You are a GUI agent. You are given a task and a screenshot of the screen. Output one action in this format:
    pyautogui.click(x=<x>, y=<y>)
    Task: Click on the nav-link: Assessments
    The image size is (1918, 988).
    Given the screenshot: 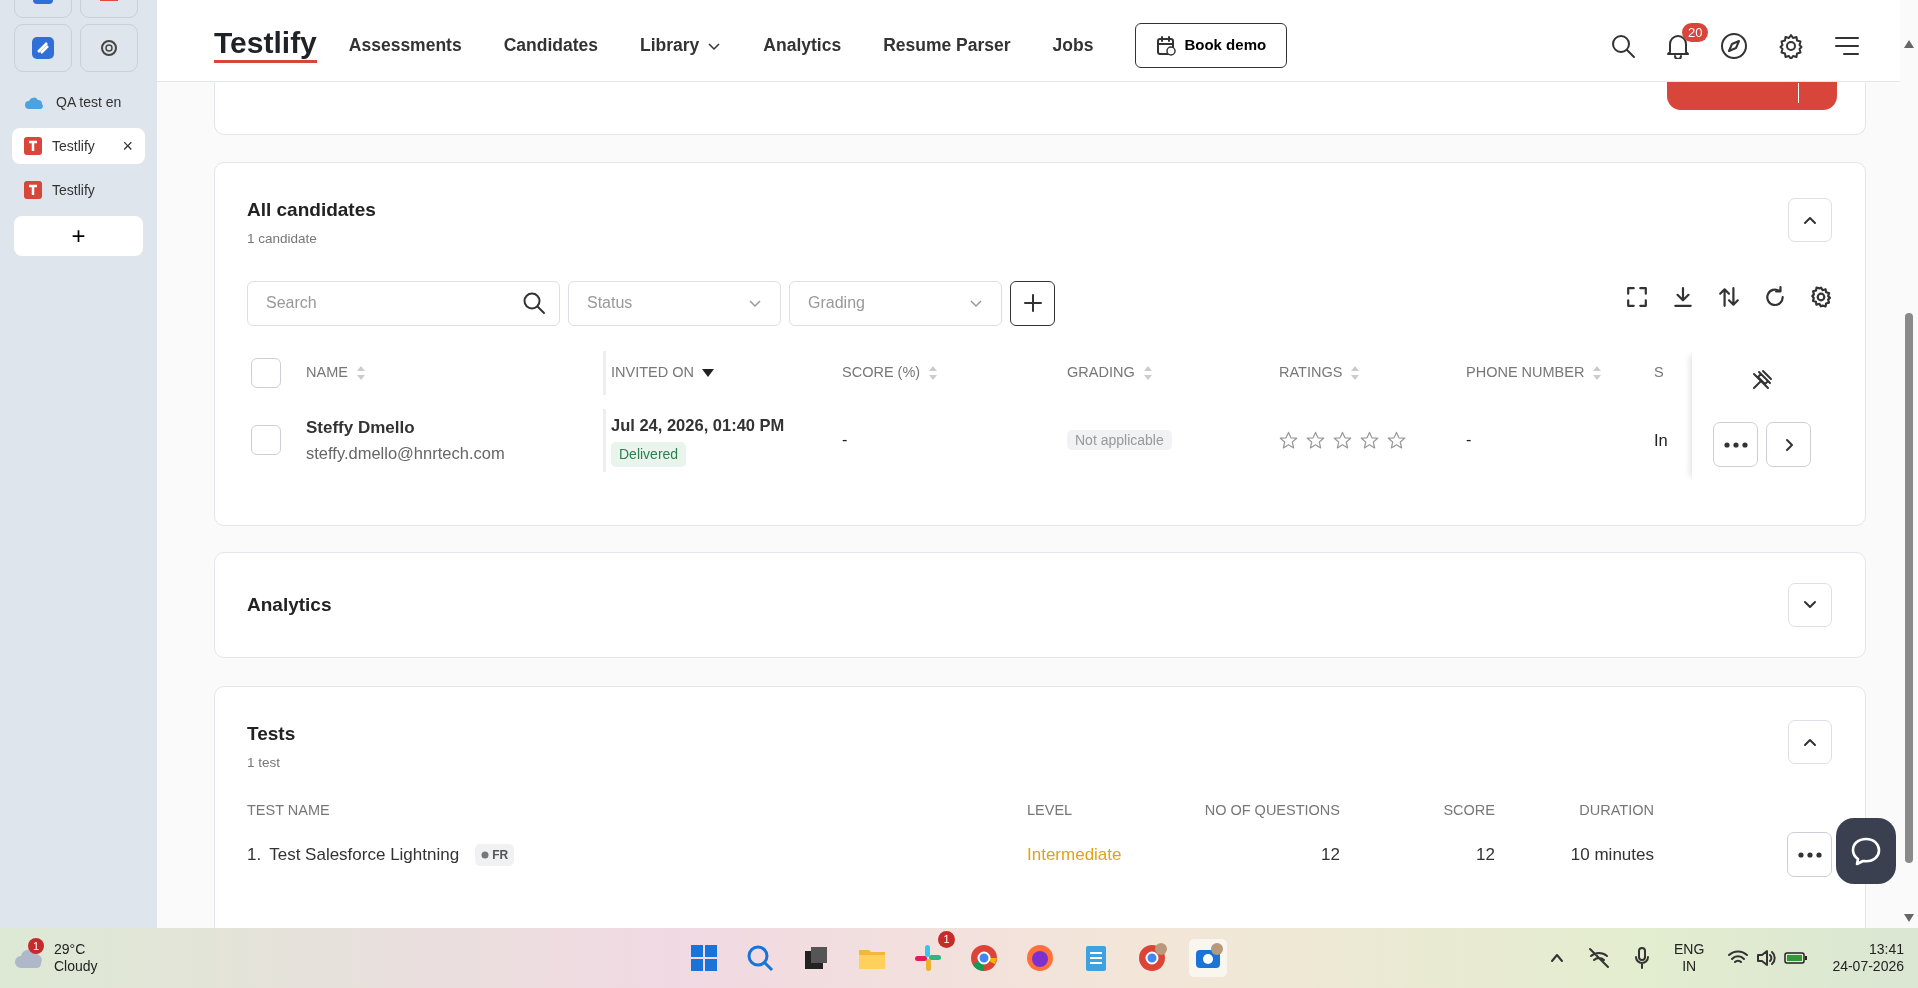 What is the action you would take?
    pyautogui.click(x=405, y=45)
    